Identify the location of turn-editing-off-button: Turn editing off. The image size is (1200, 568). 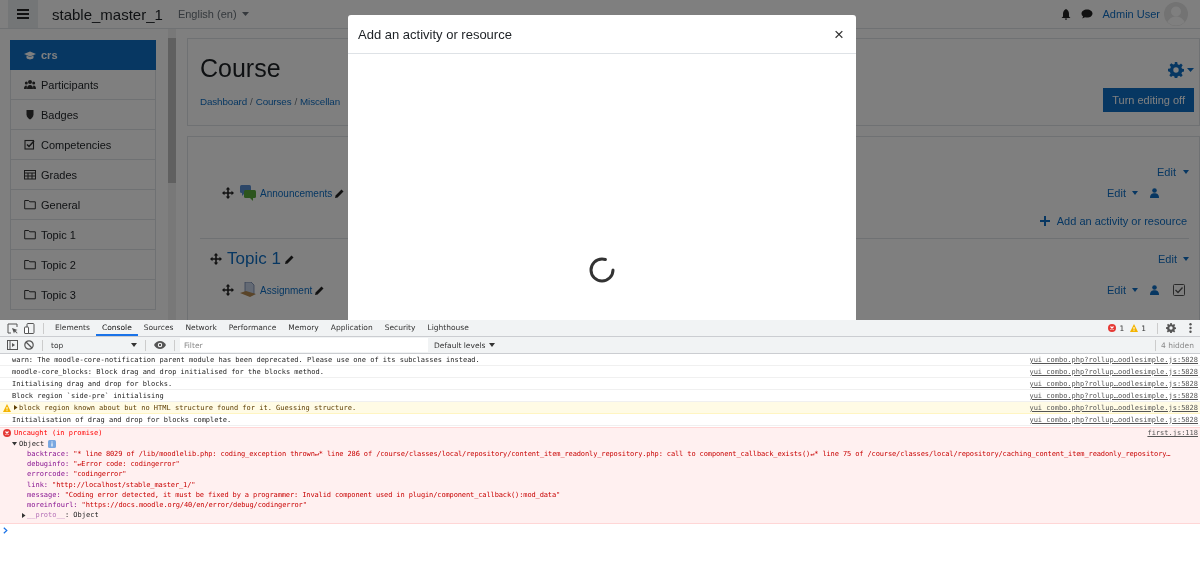
(1148, 100).